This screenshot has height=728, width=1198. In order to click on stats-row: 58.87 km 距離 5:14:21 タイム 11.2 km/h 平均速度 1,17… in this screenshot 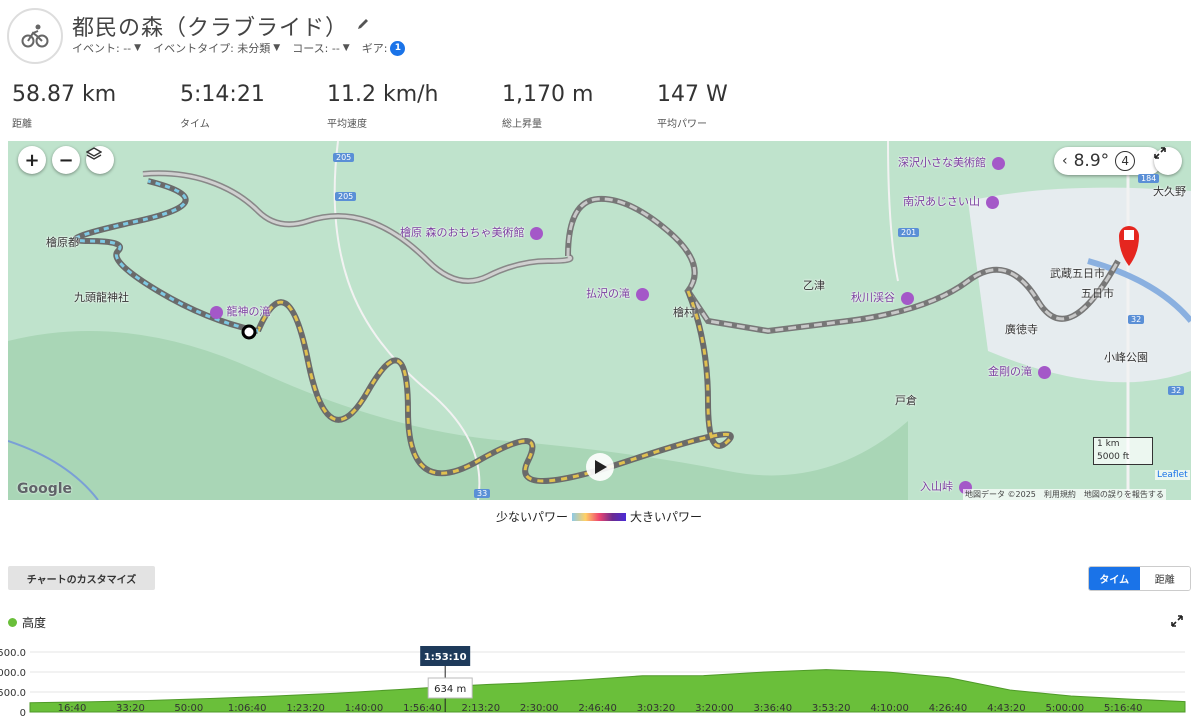, I will do `click(599, 107)`.